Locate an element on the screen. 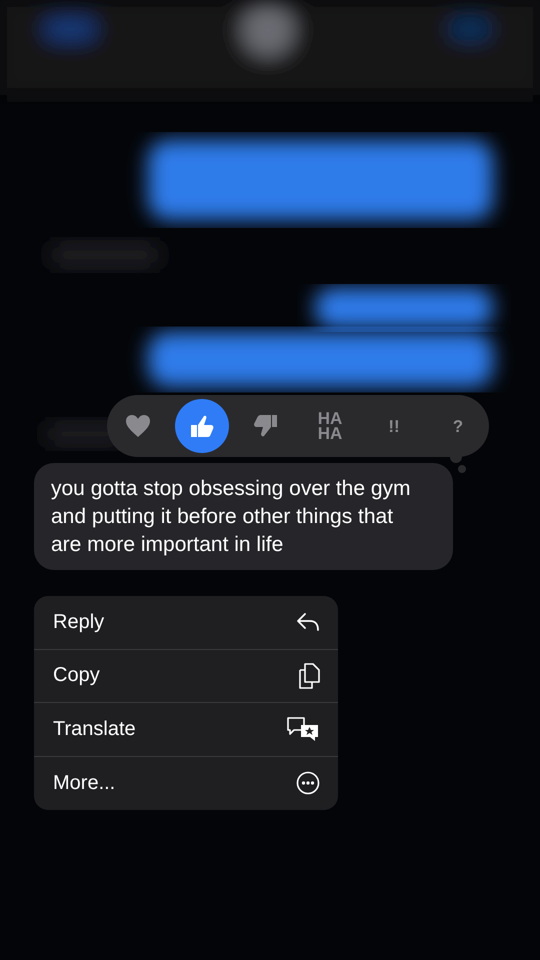 The height and width of the screenshot is (960, 540). tapback-button: ? is located at coordinates (458, 426).